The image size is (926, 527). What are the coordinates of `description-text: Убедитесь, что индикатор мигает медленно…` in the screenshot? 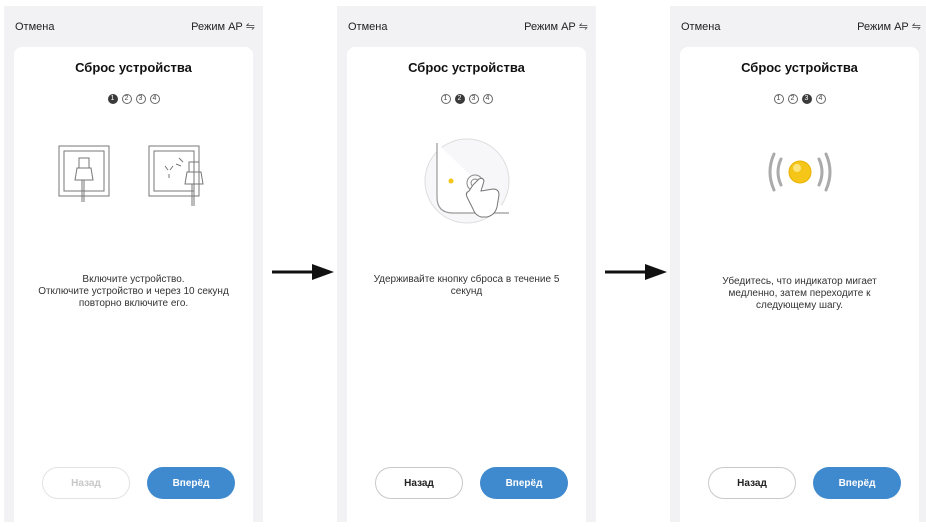 It's located at (799, 293).